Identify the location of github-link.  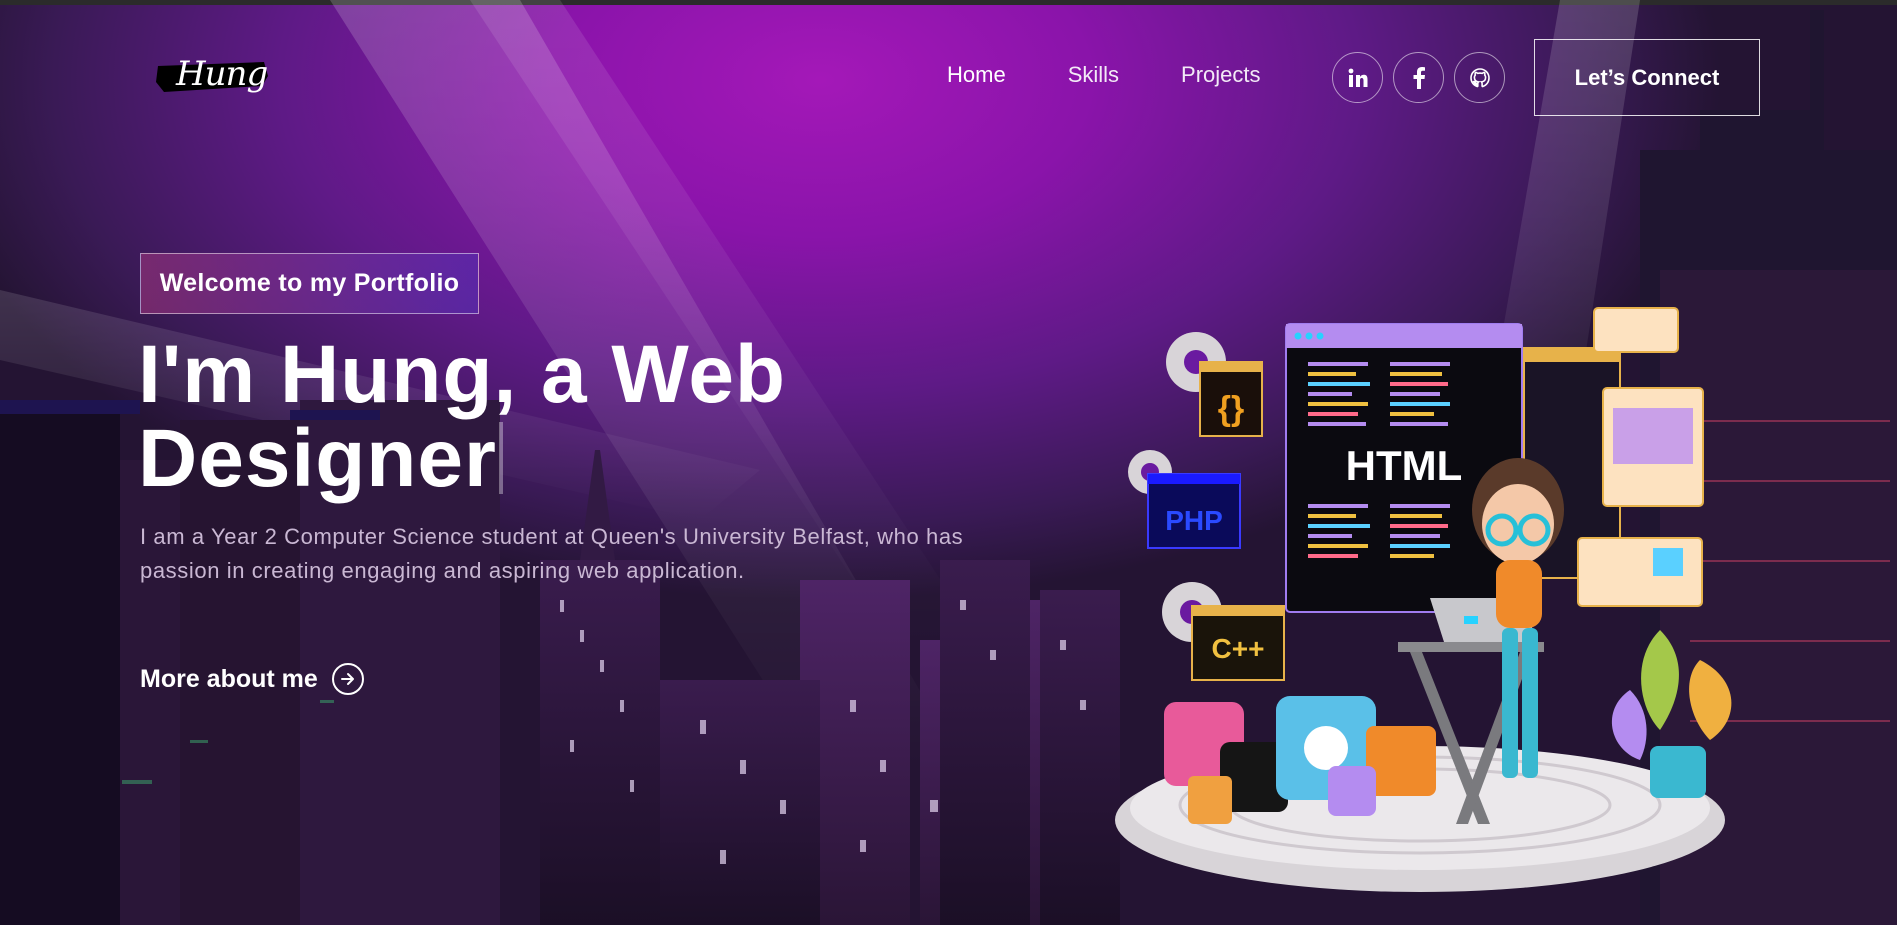
(1479, 77).